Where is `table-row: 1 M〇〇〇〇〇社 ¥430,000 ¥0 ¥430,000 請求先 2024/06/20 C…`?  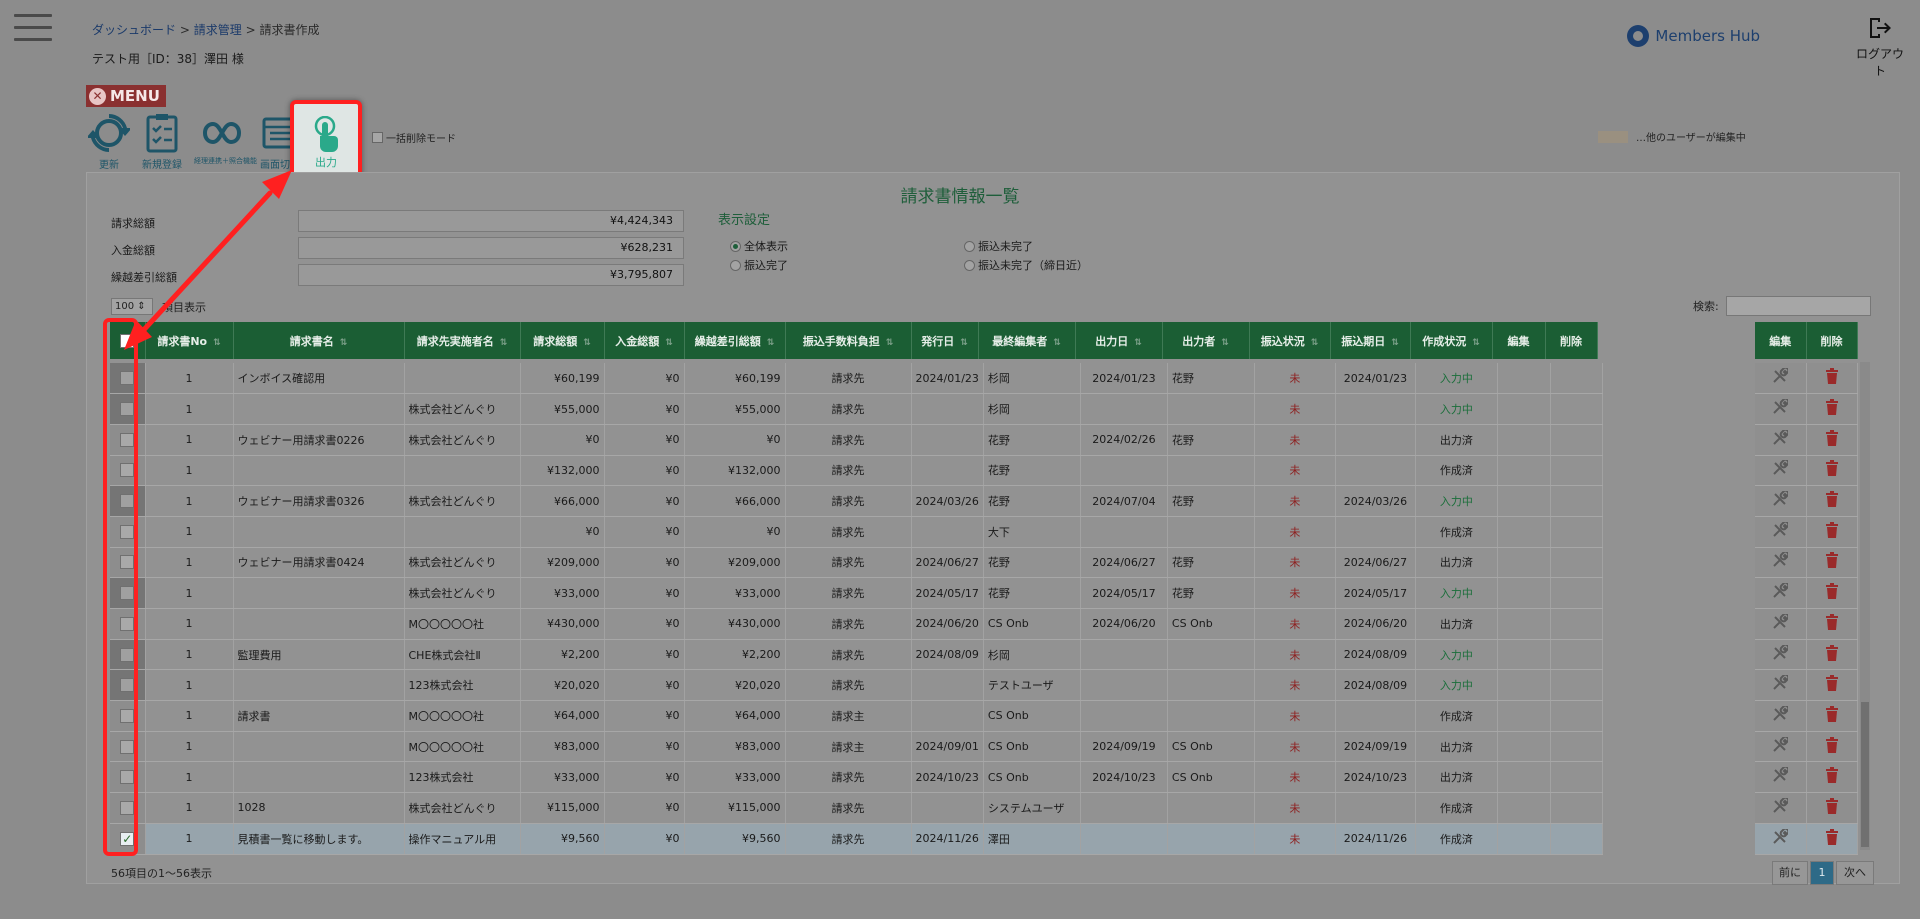
table-row: 1 M〇〇〇〇〇社 ¥430,000 ¥0 ¥430,000 請求先 2024/06/20 C… is located at coordinates (856, 624).